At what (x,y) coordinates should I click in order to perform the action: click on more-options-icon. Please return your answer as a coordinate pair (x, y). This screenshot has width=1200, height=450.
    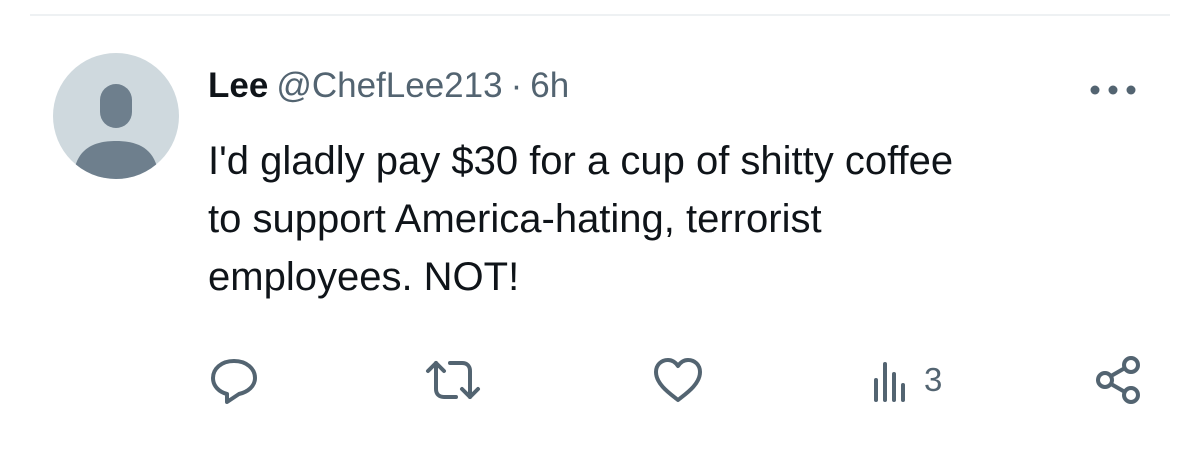
    Looking at the image, I should click on (1113, 90).